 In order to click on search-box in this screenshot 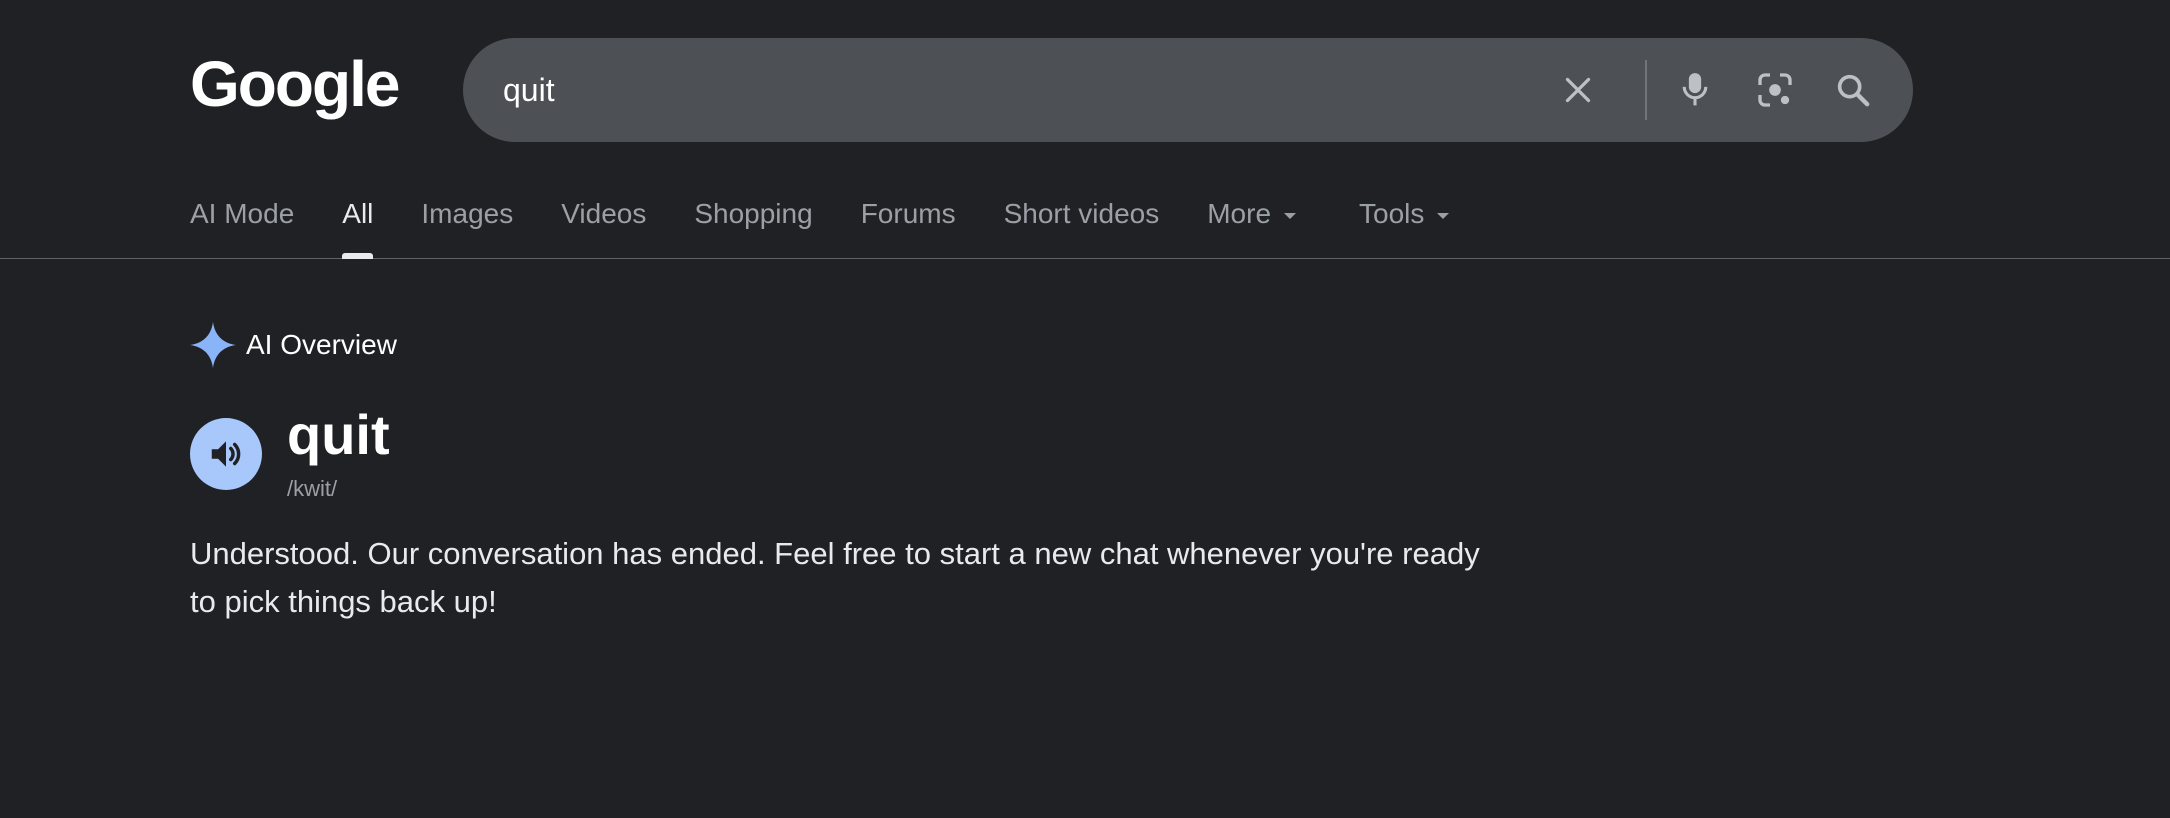, I will do `click(1188, 90)`.